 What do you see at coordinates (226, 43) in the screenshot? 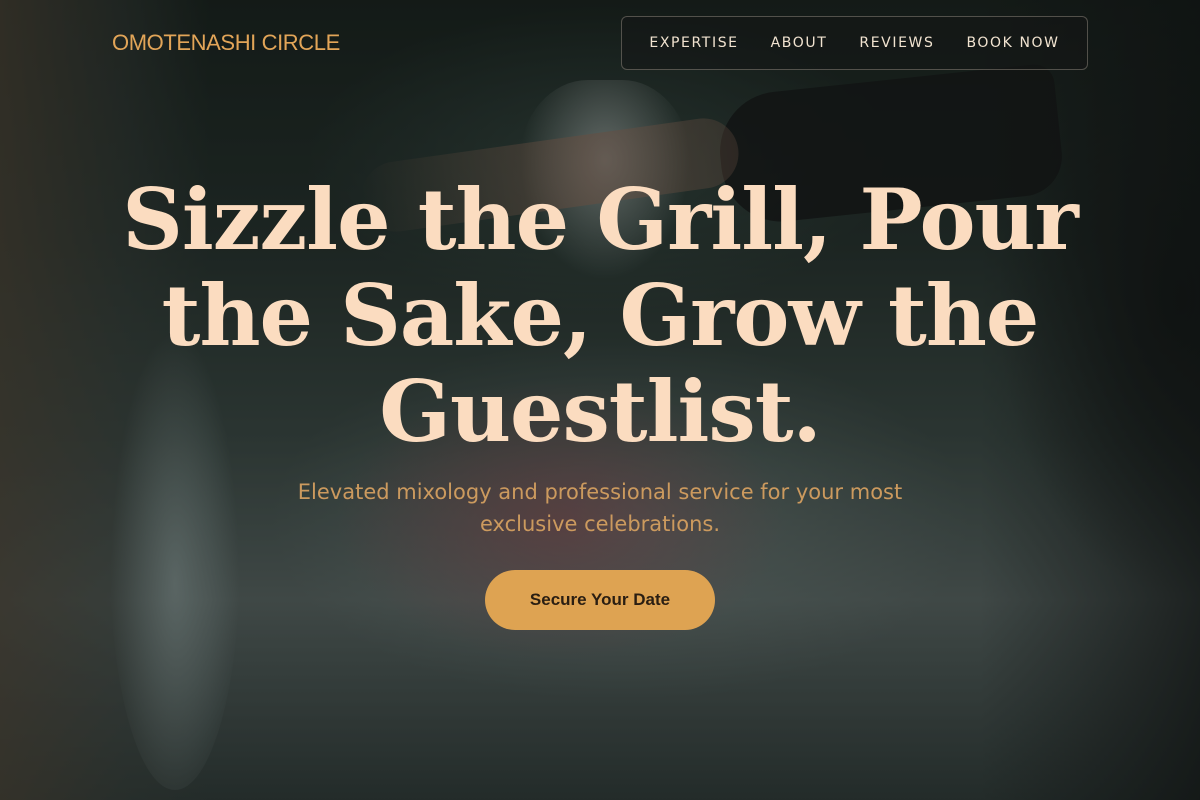
I see `brand-logo: OMOTENASHI CIRCLE` at bounding box center [226, 43].